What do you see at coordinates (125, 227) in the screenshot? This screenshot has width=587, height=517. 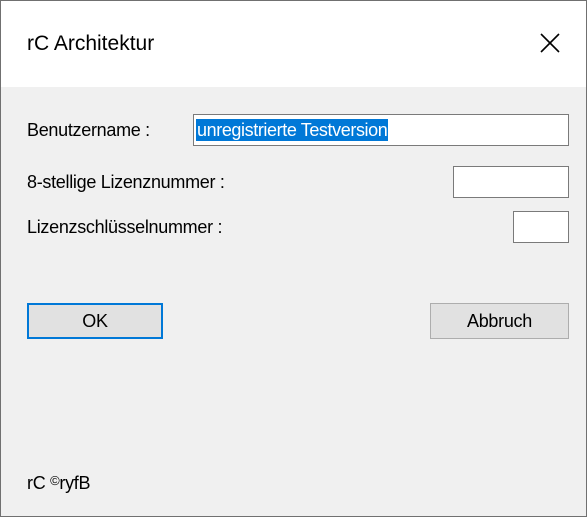 I see `license-key-label: Lizenzschlüsselnummer :` at bounding box center [125, 227].